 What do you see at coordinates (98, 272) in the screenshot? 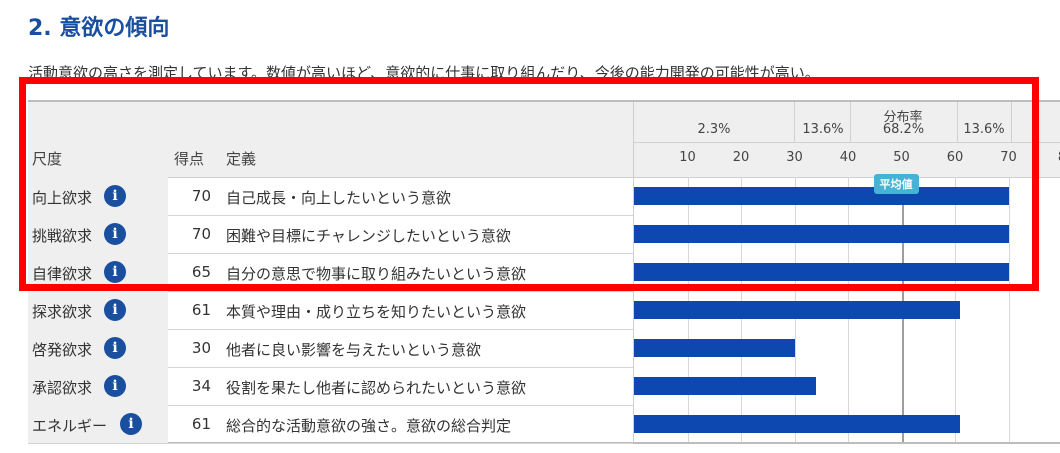
I see `scale-cell: 自律欲求 i` at bounding box center [98, 272].